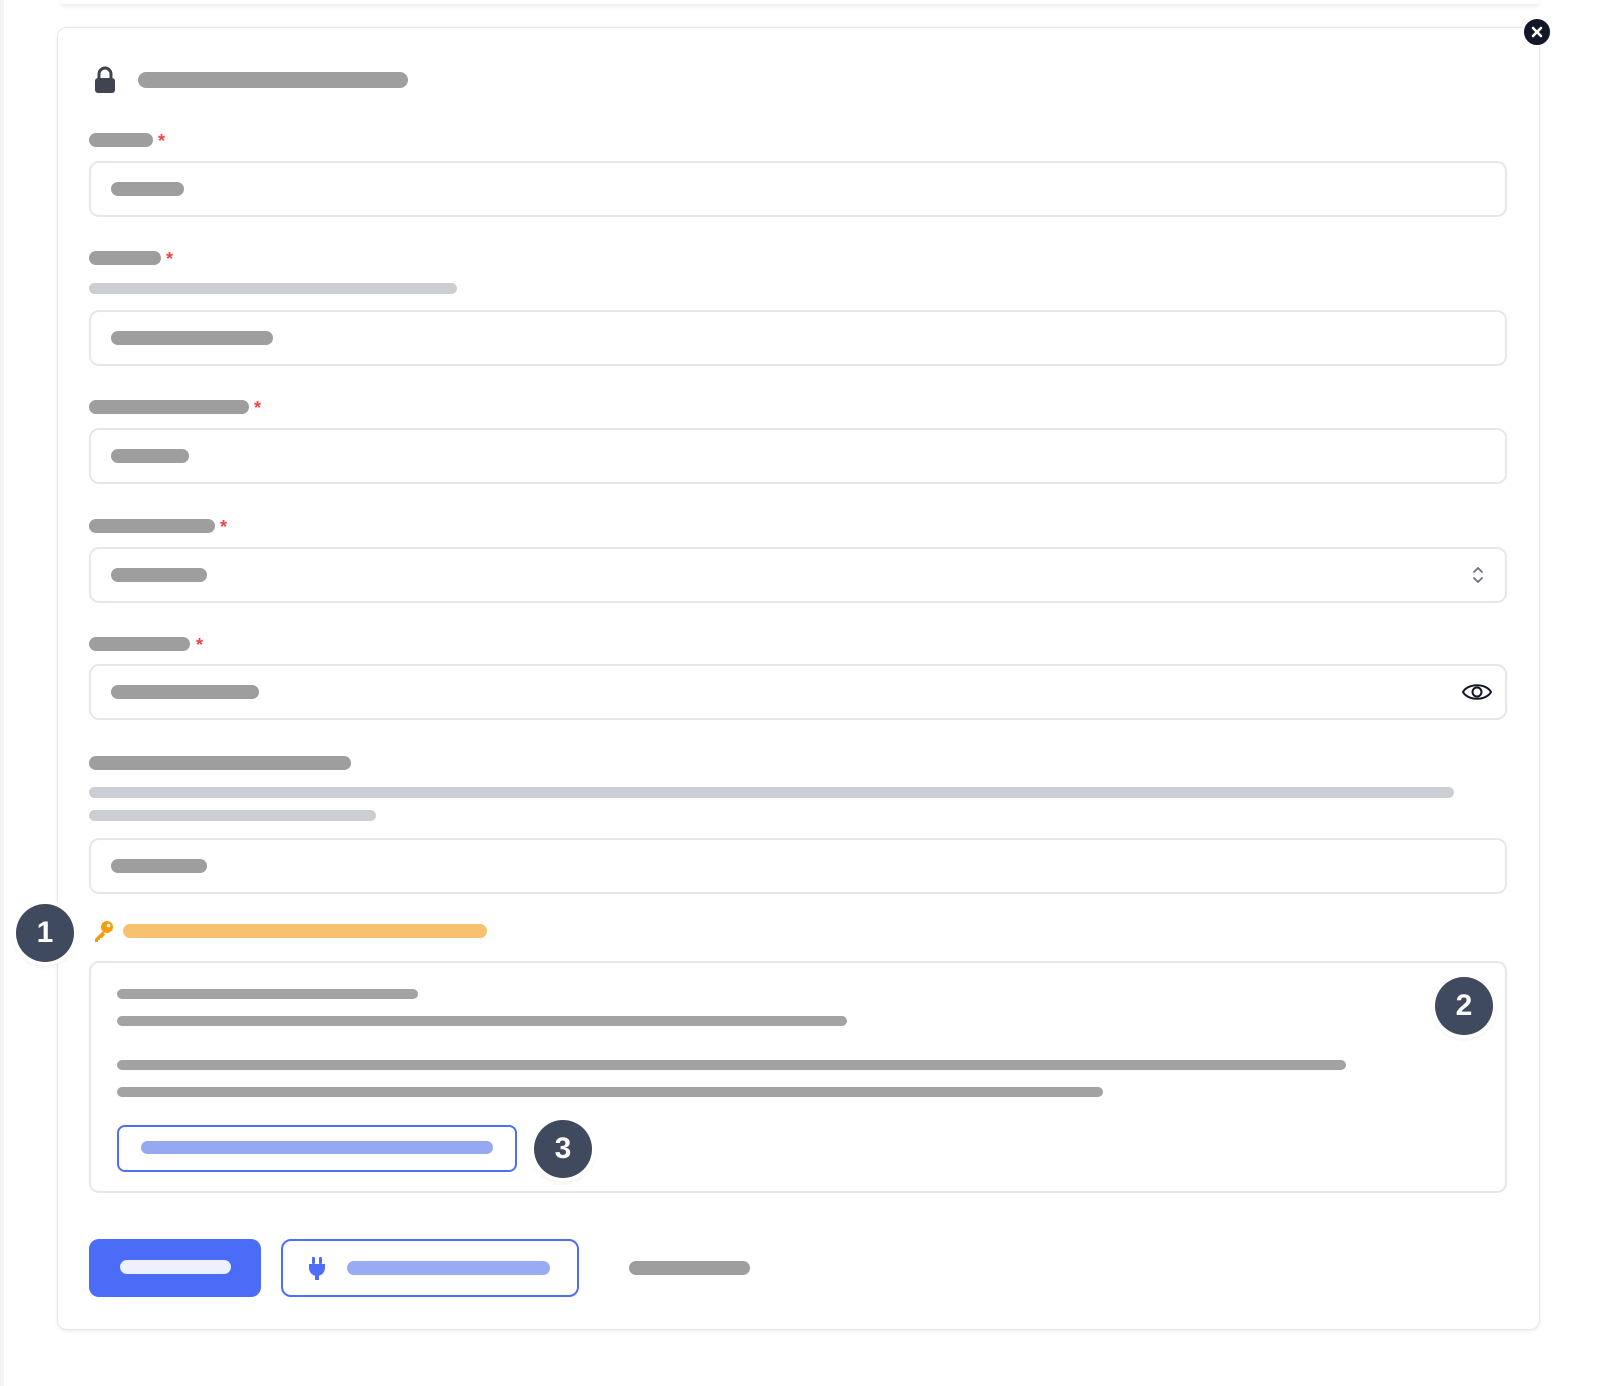 This screenshot has height=1386, width=1600. Describe the element at coordinates (2, 693) in the screenshot. I see `page-edge` at that location.